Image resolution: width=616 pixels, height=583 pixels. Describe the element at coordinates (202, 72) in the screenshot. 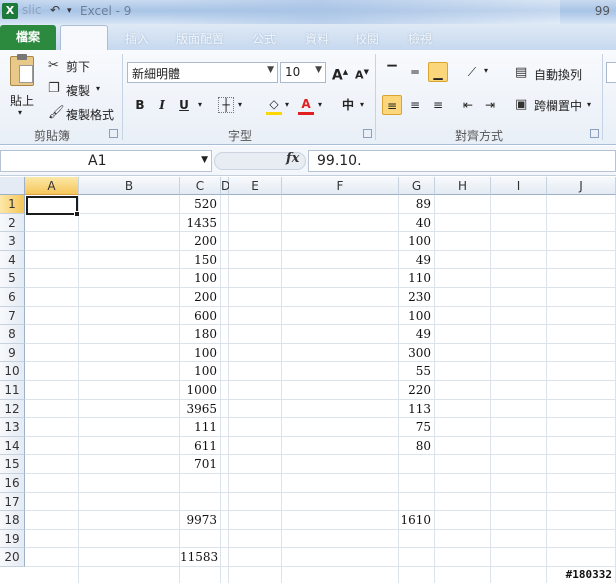

I see `font-name-select: 新細明體 ▼` at that location.